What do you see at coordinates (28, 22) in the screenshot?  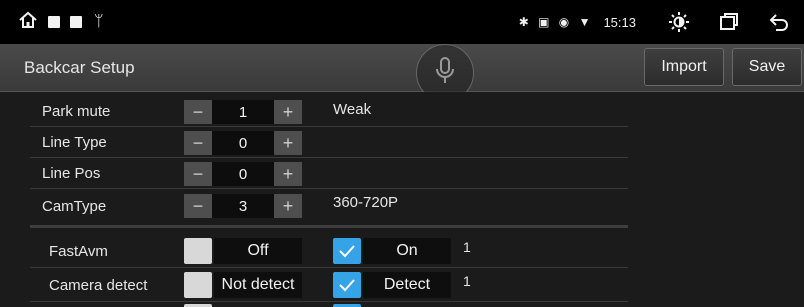 I see `home-icon` at bounding box center [28, 22].